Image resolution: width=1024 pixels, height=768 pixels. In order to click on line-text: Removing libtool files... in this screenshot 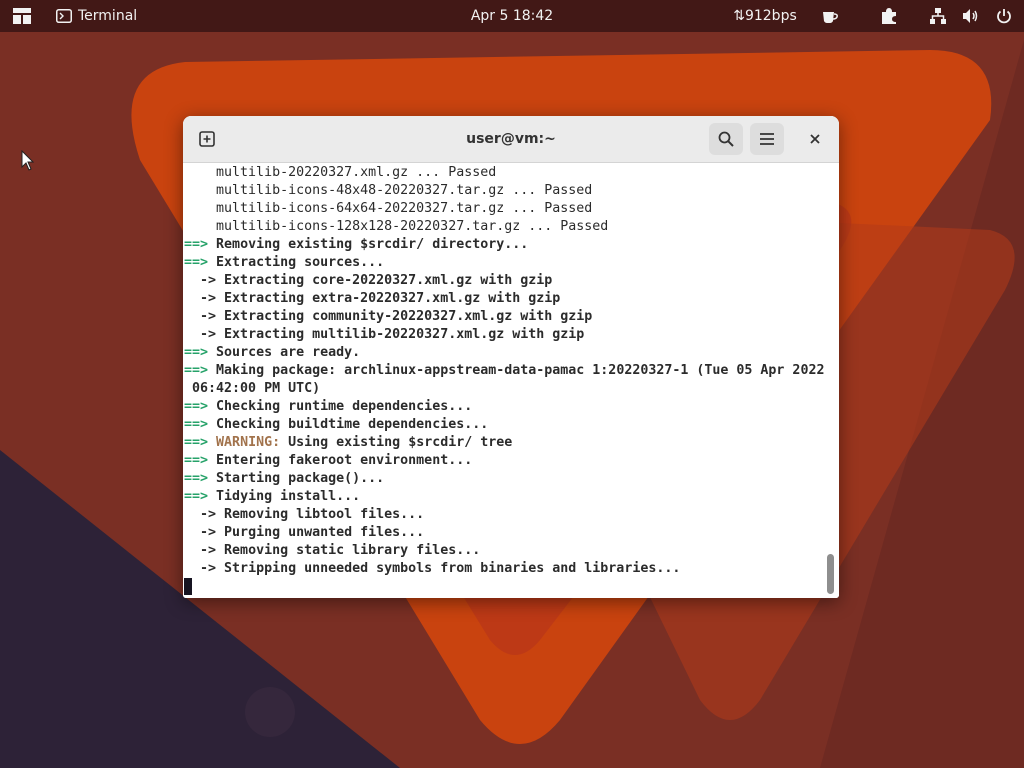, I will do `click(324, 514)`.